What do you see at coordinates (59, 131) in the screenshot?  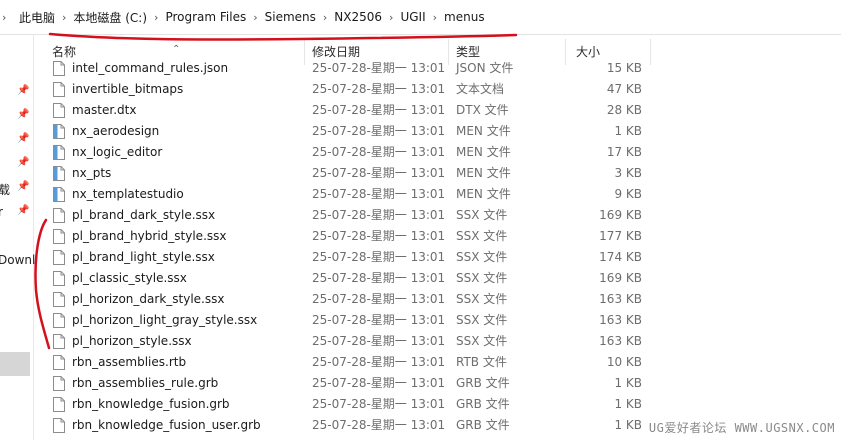 I see `men-icon` at bounding box center [59, 131].